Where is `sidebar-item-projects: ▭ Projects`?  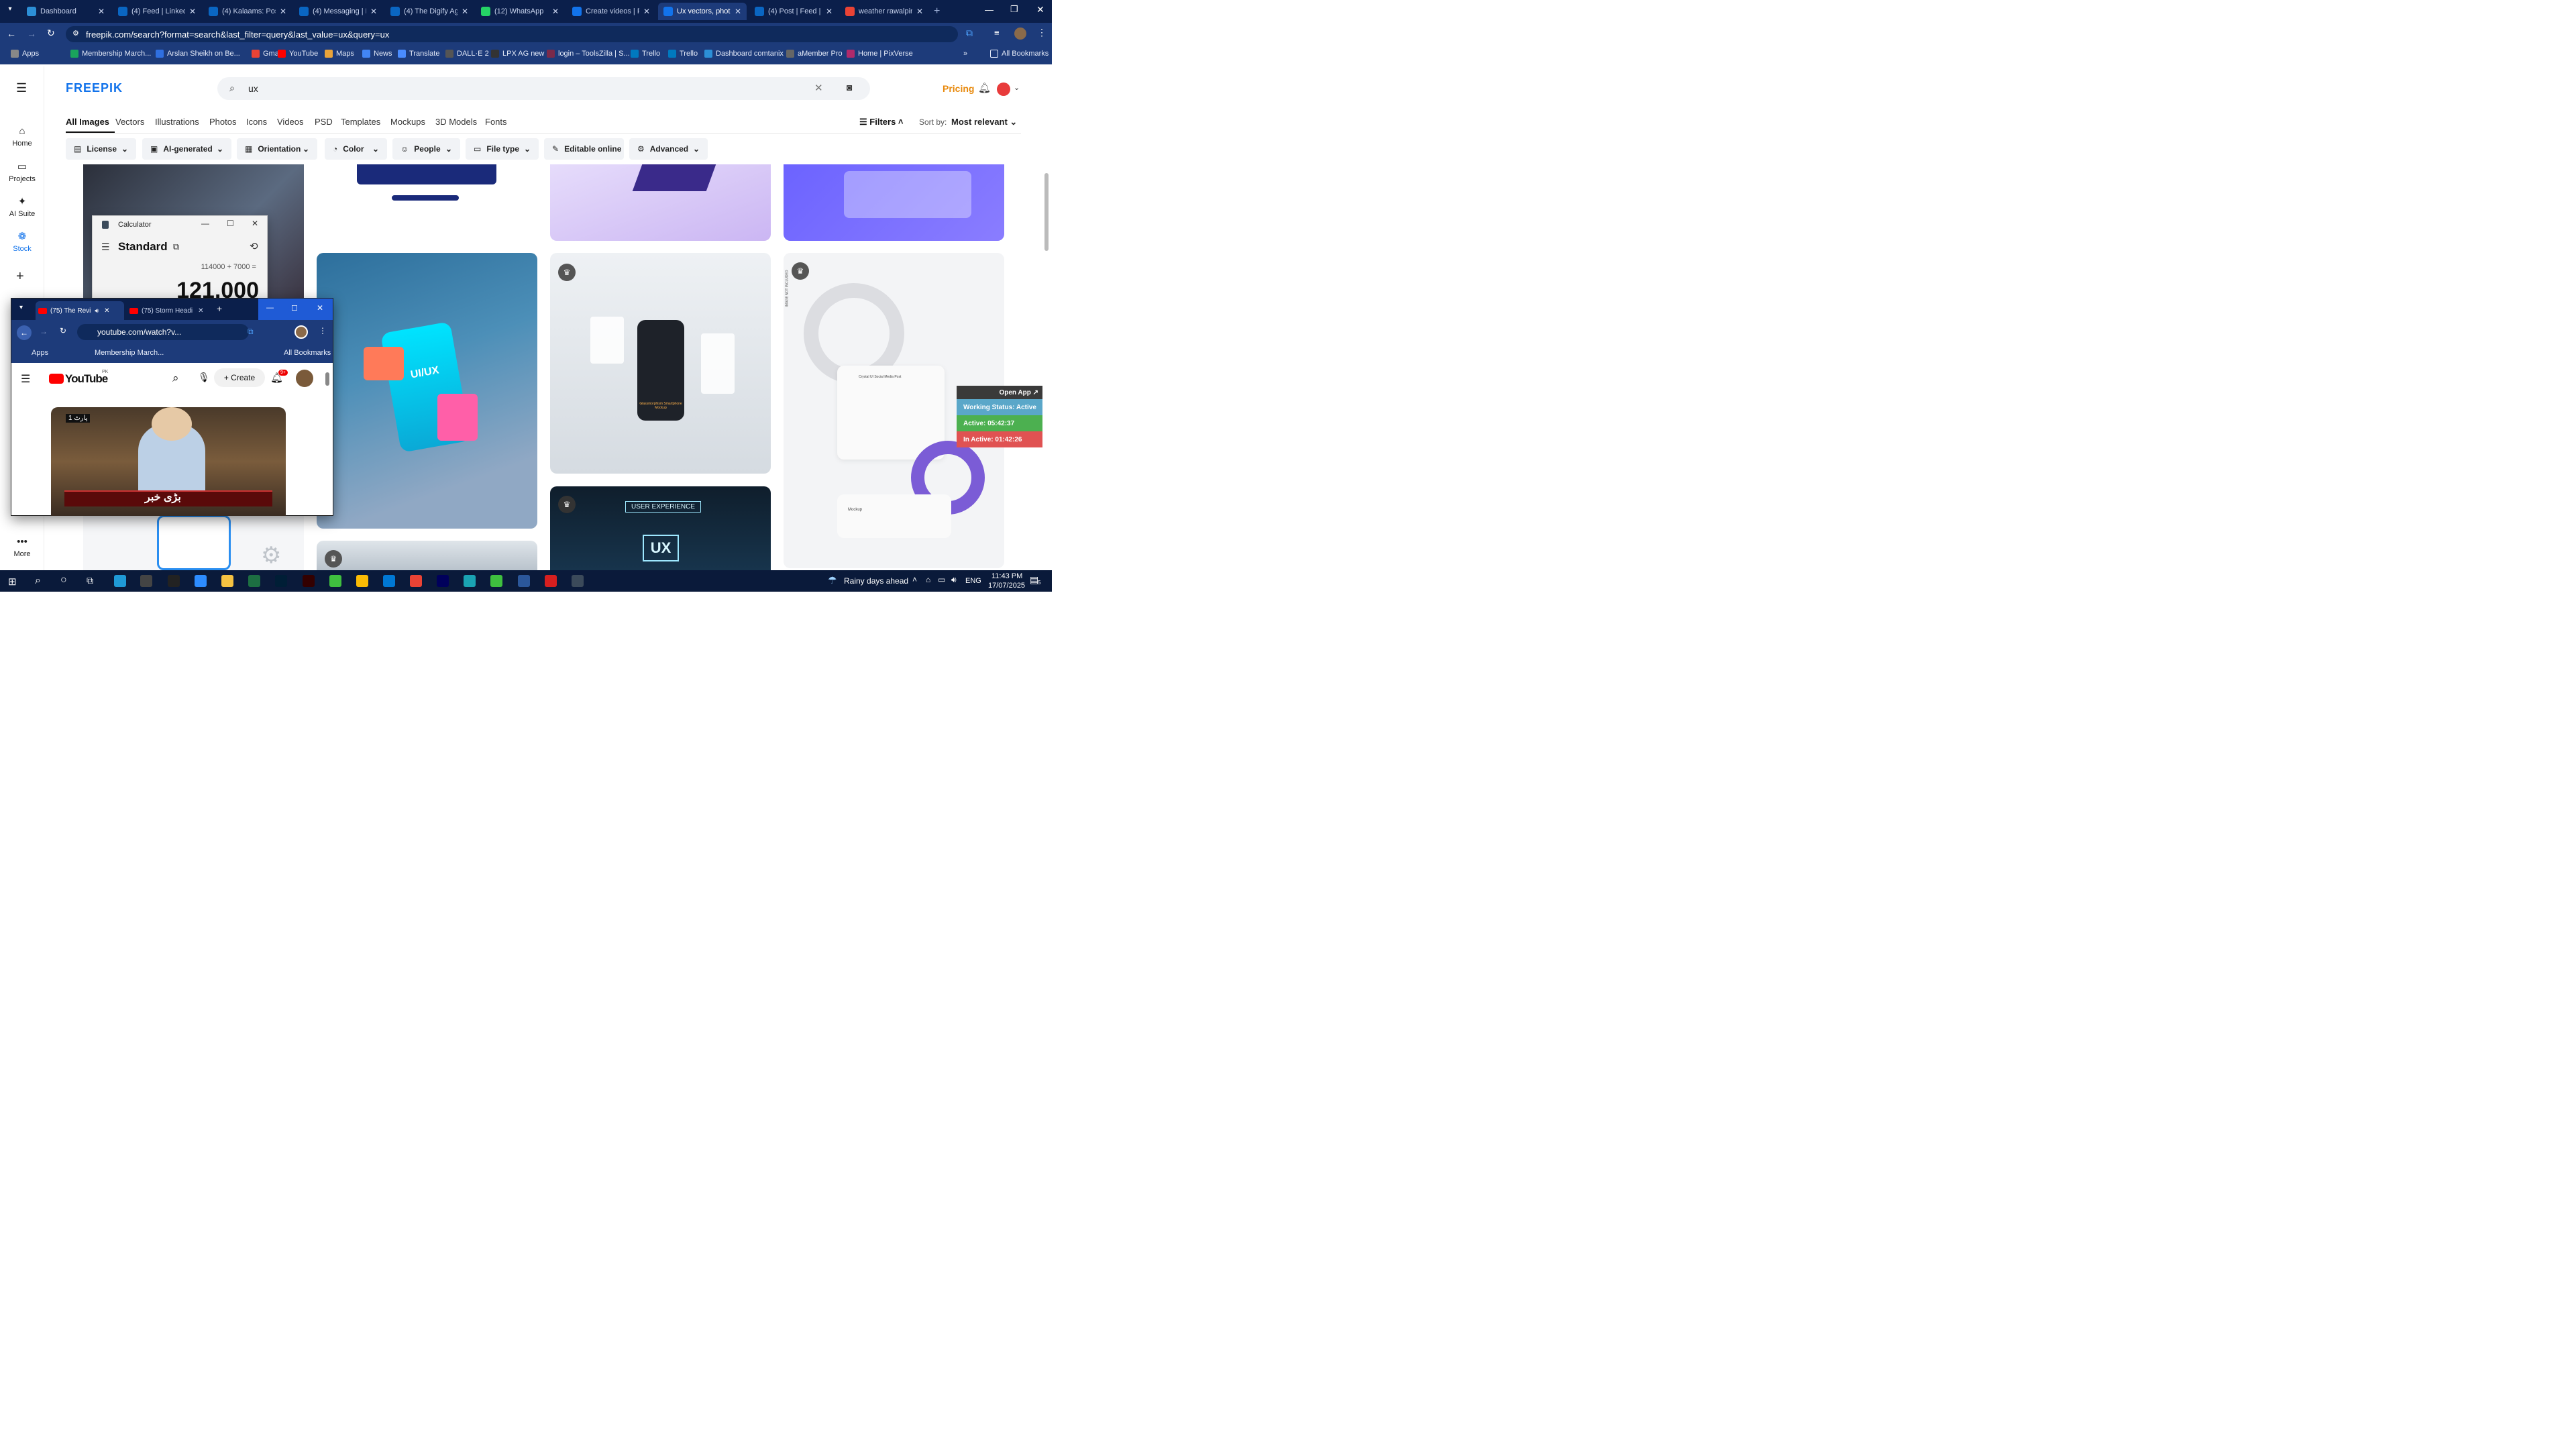
sidebar-item-projects: ▭ Projects is located at coordinates (22, 171).